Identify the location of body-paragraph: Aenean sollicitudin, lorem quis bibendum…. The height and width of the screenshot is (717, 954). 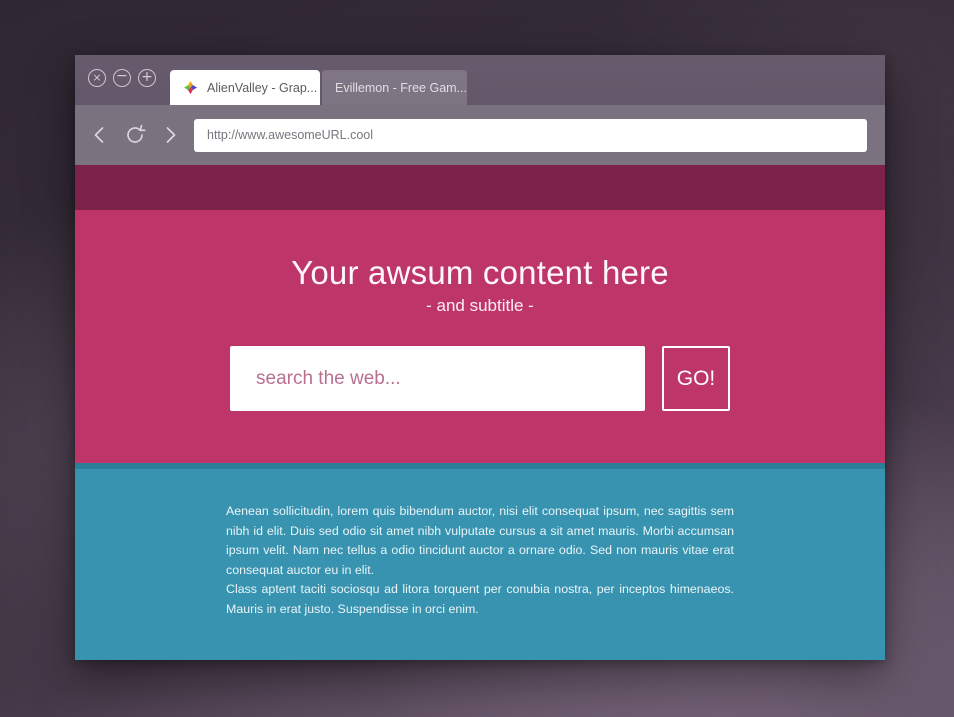
(480, 540).